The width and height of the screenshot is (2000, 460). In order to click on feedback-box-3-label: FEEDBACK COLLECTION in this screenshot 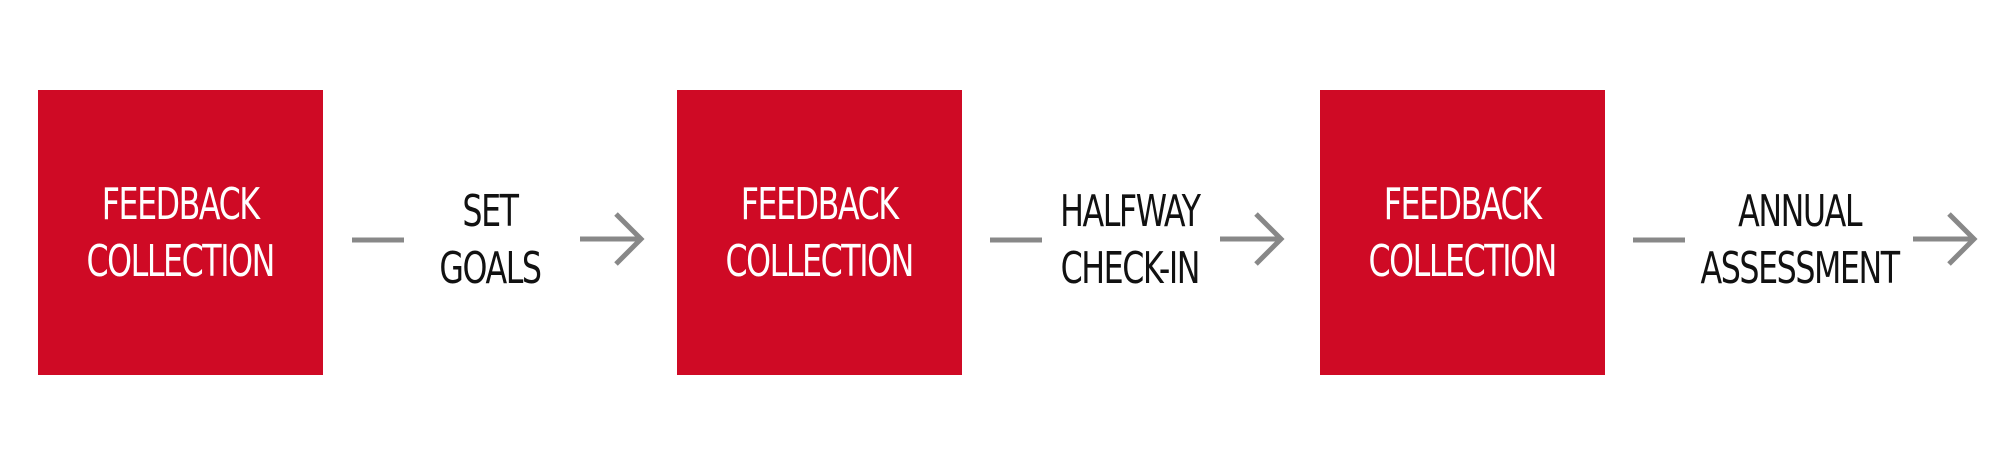, I will do `click(1463, 232)`.